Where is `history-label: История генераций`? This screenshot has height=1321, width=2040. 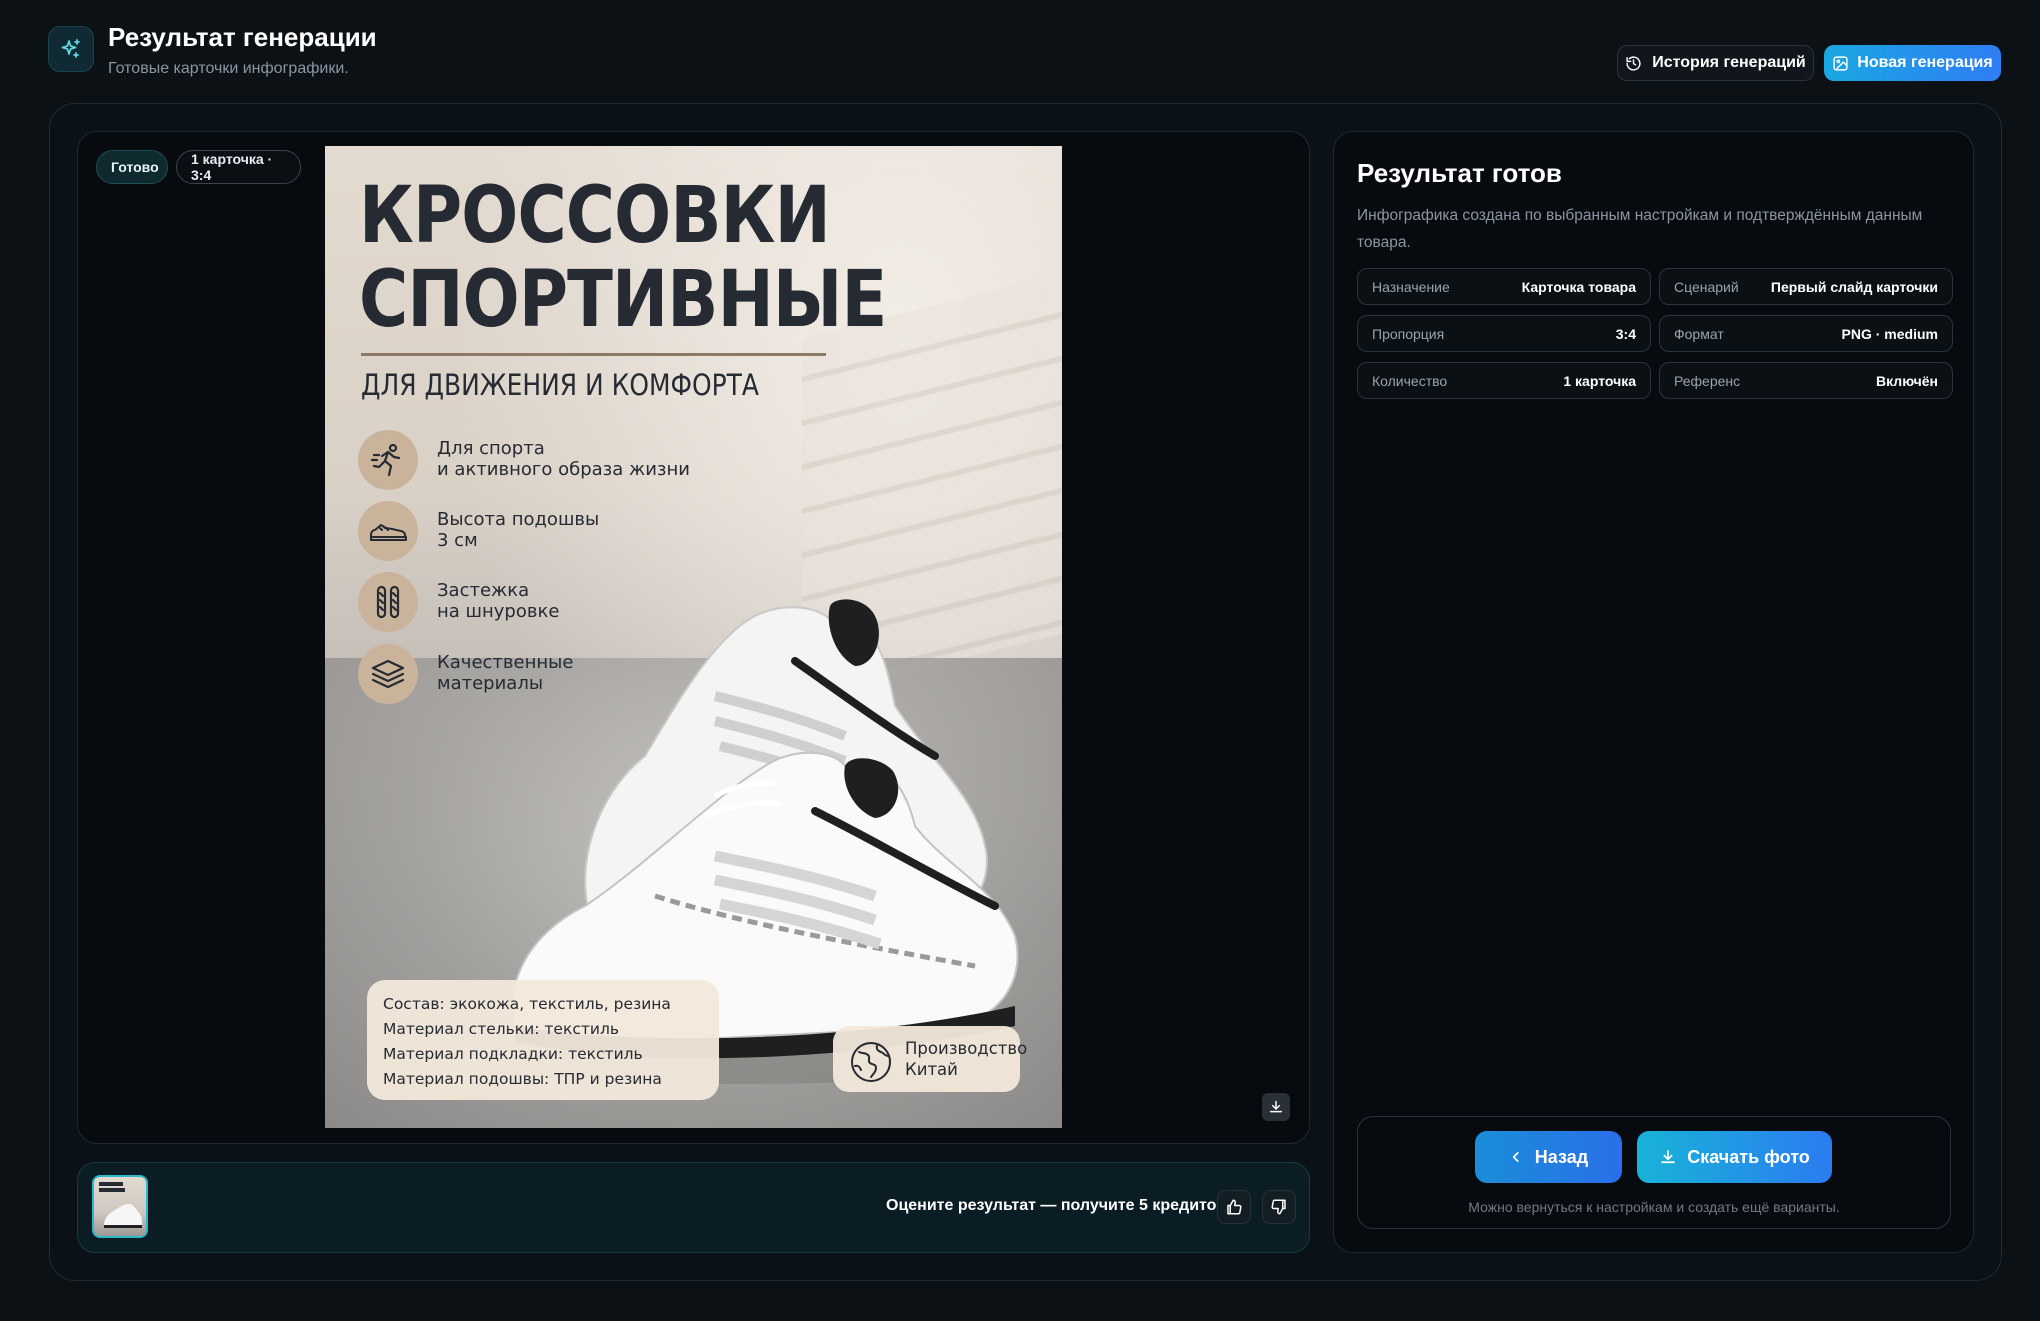 history-label: История генераций is located at coordinates (1729, 62).